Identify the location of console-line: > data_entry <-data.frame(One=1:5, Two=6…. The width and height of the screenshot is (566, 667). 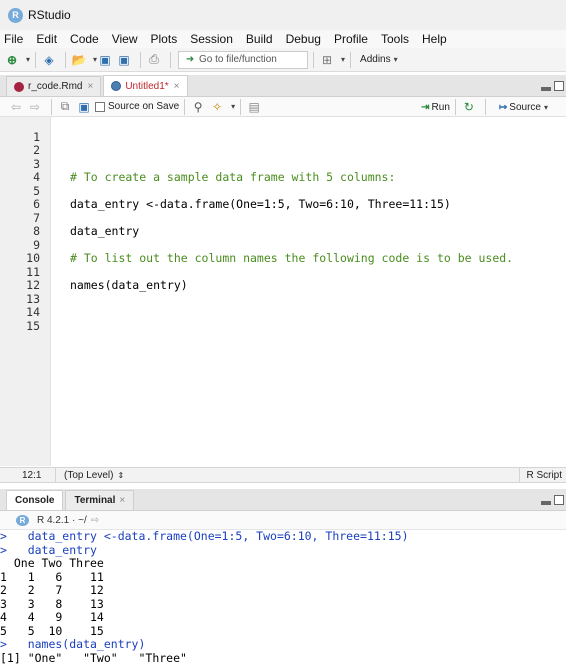
(204, 536).